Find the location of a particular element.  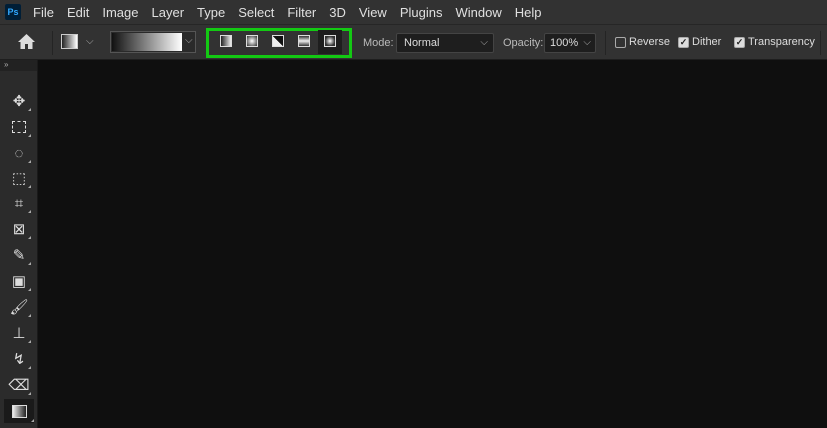

toolbar: » ✥ ◌ ⬚ ⌗ ⊠ ✎ ▣ 🖌︎ ⊥ ↯ ⌫ is located at coordinates (19, 244).